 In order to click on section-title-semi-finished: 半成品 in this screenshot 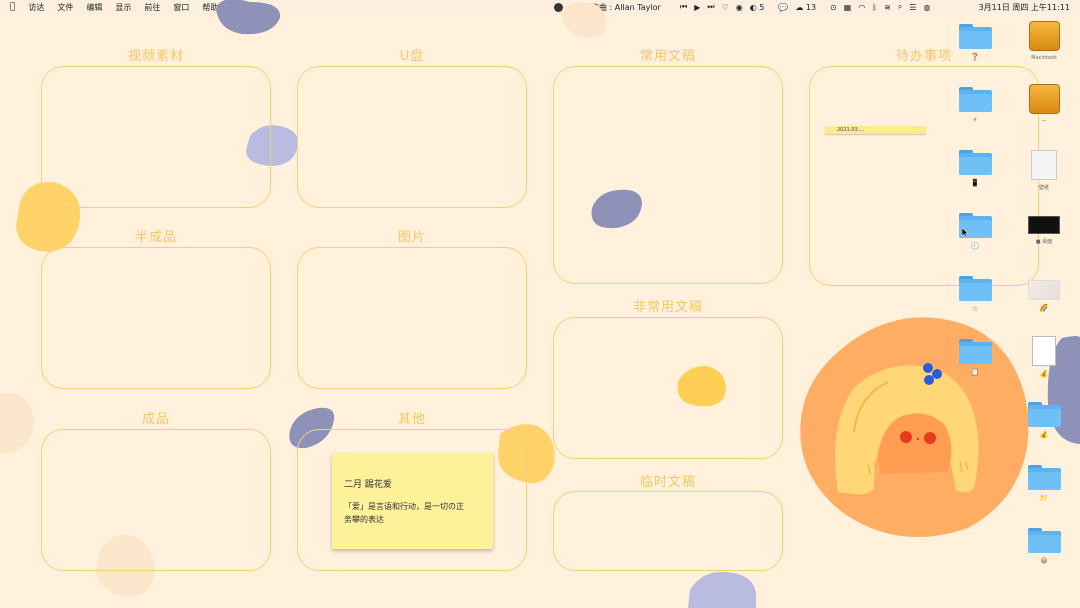, I will do `click(155, 237)`.